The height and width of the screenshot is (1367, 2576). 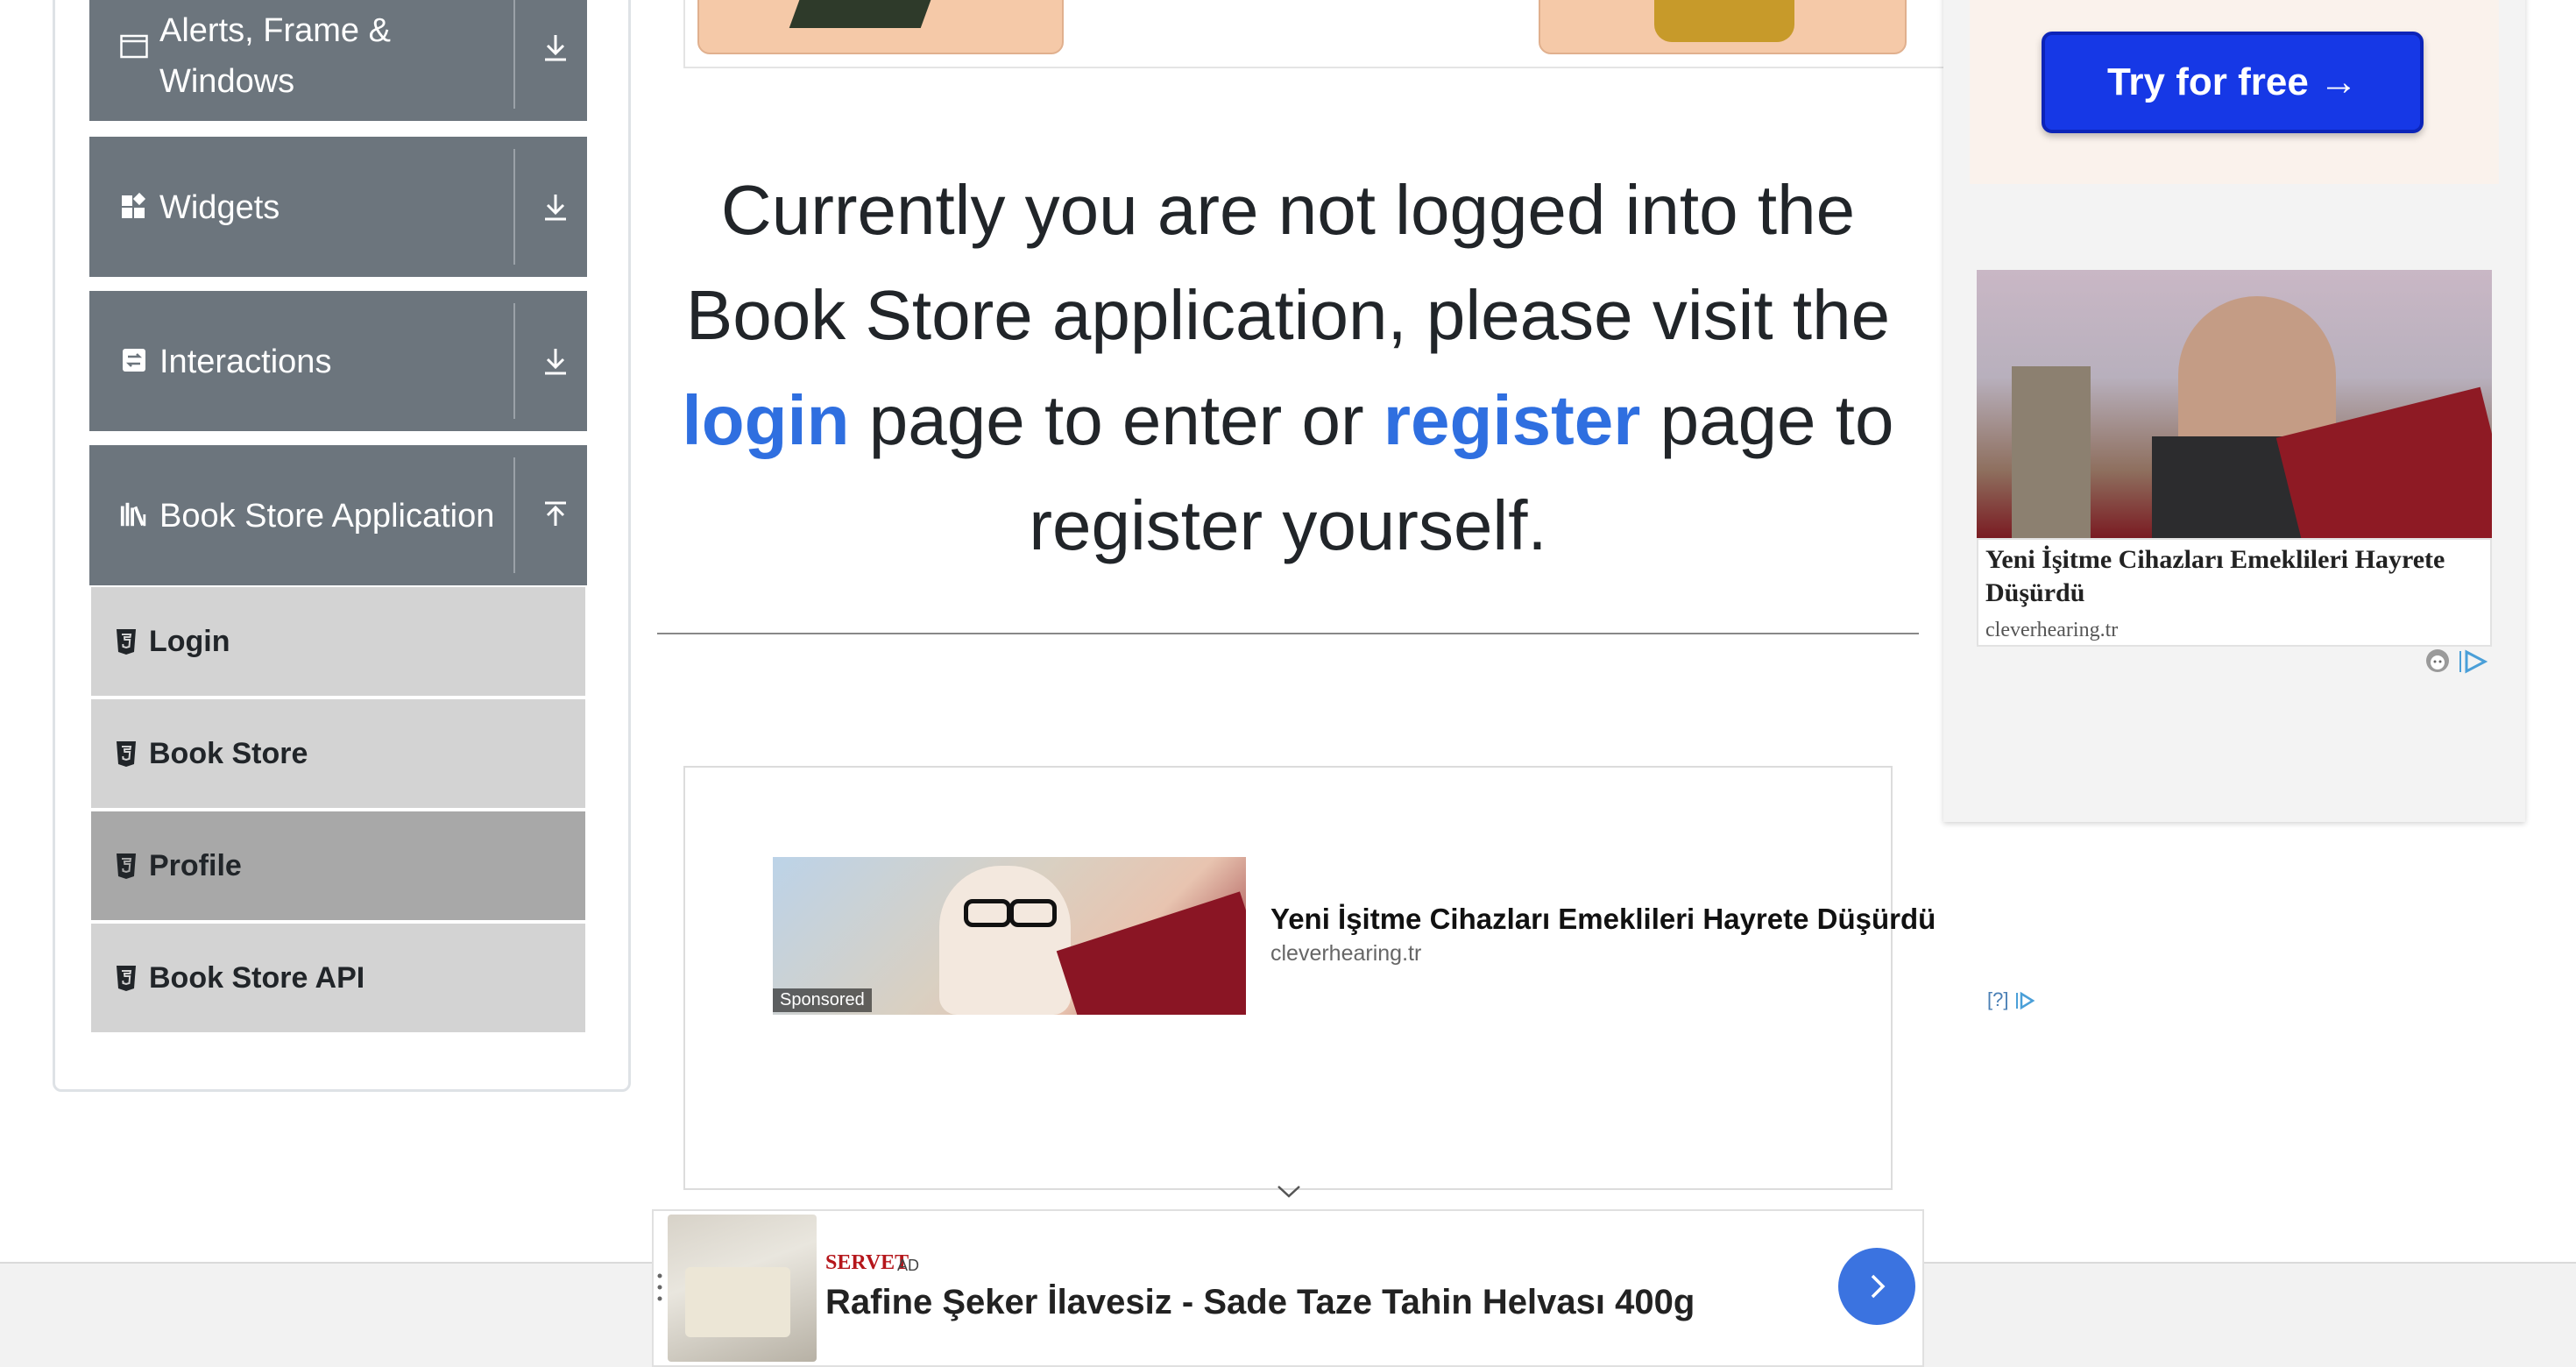 What do you see at coordinates (1512, 420) in the screenshot?
I see `register-link: register` at bounding box center [1512, 420].